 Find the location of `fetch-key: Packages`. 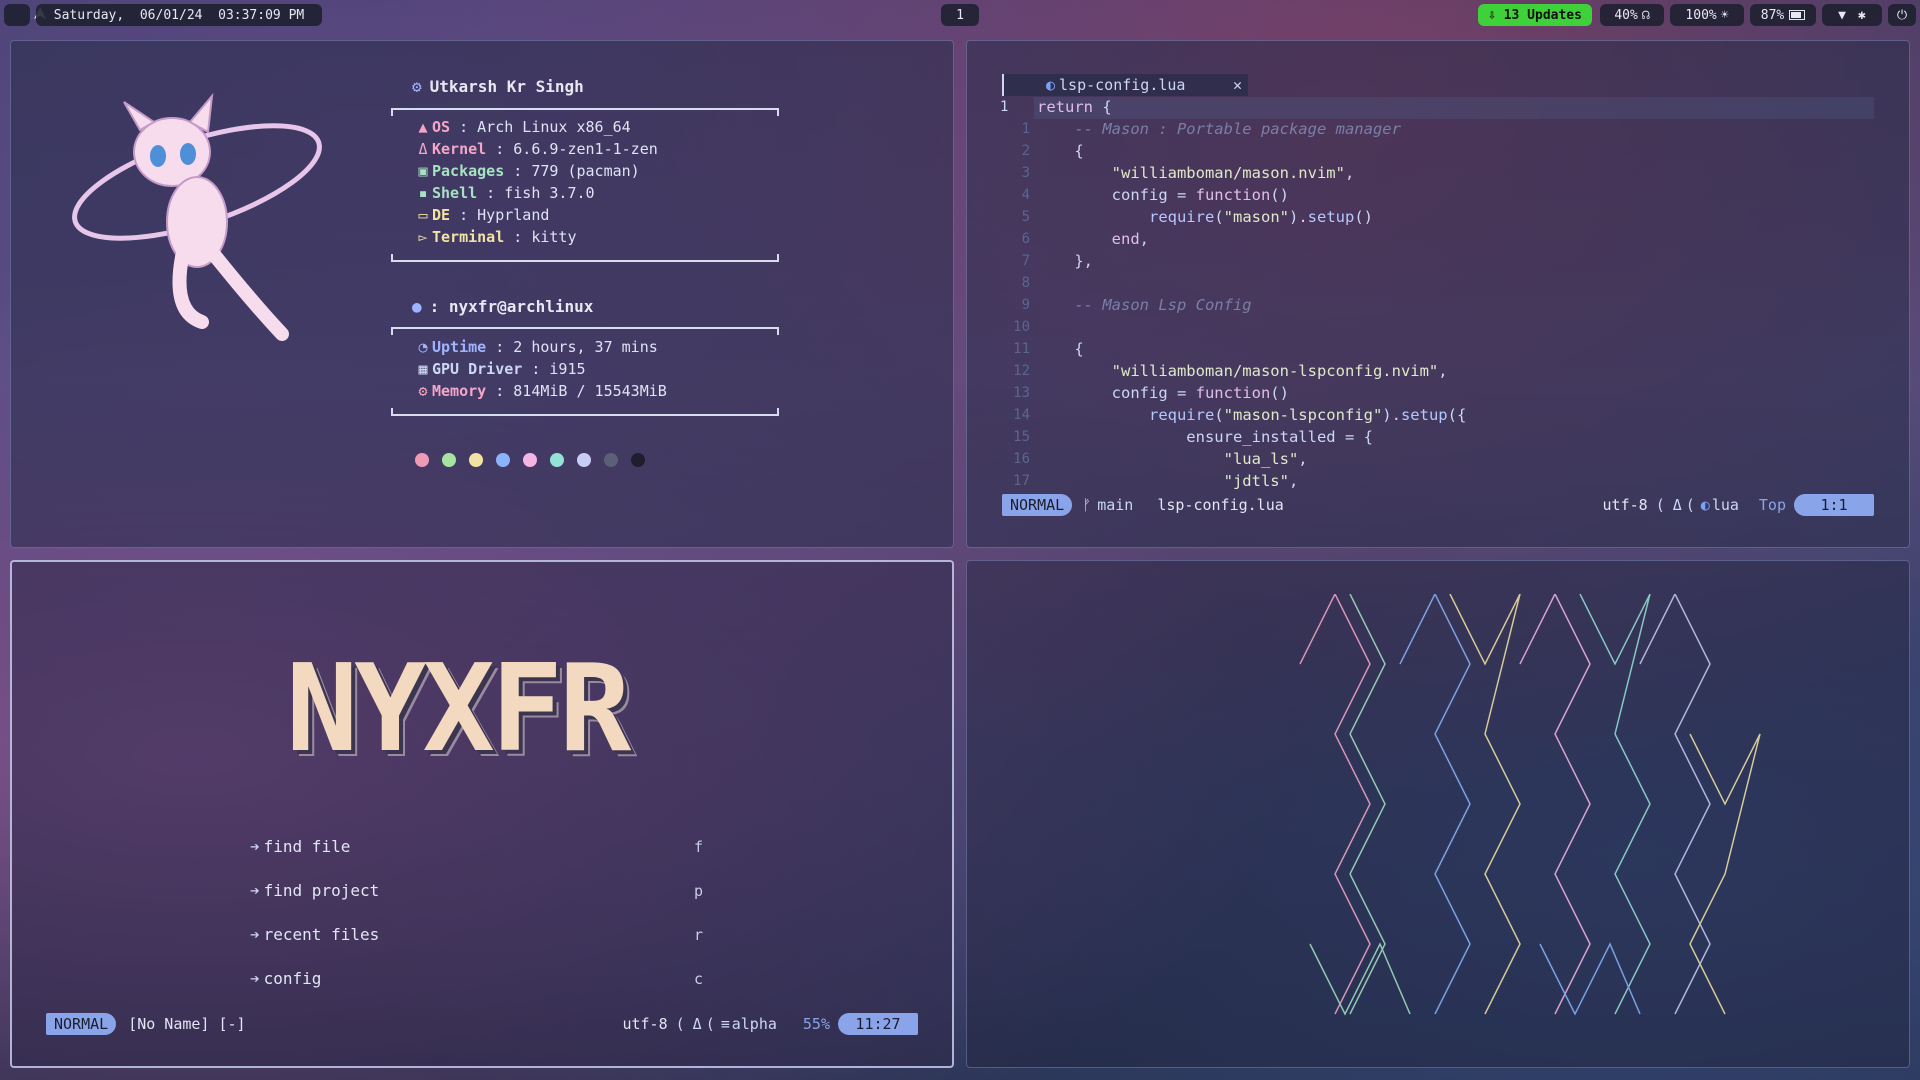

fetch-key: Packages is located at coordinates (468, 171).